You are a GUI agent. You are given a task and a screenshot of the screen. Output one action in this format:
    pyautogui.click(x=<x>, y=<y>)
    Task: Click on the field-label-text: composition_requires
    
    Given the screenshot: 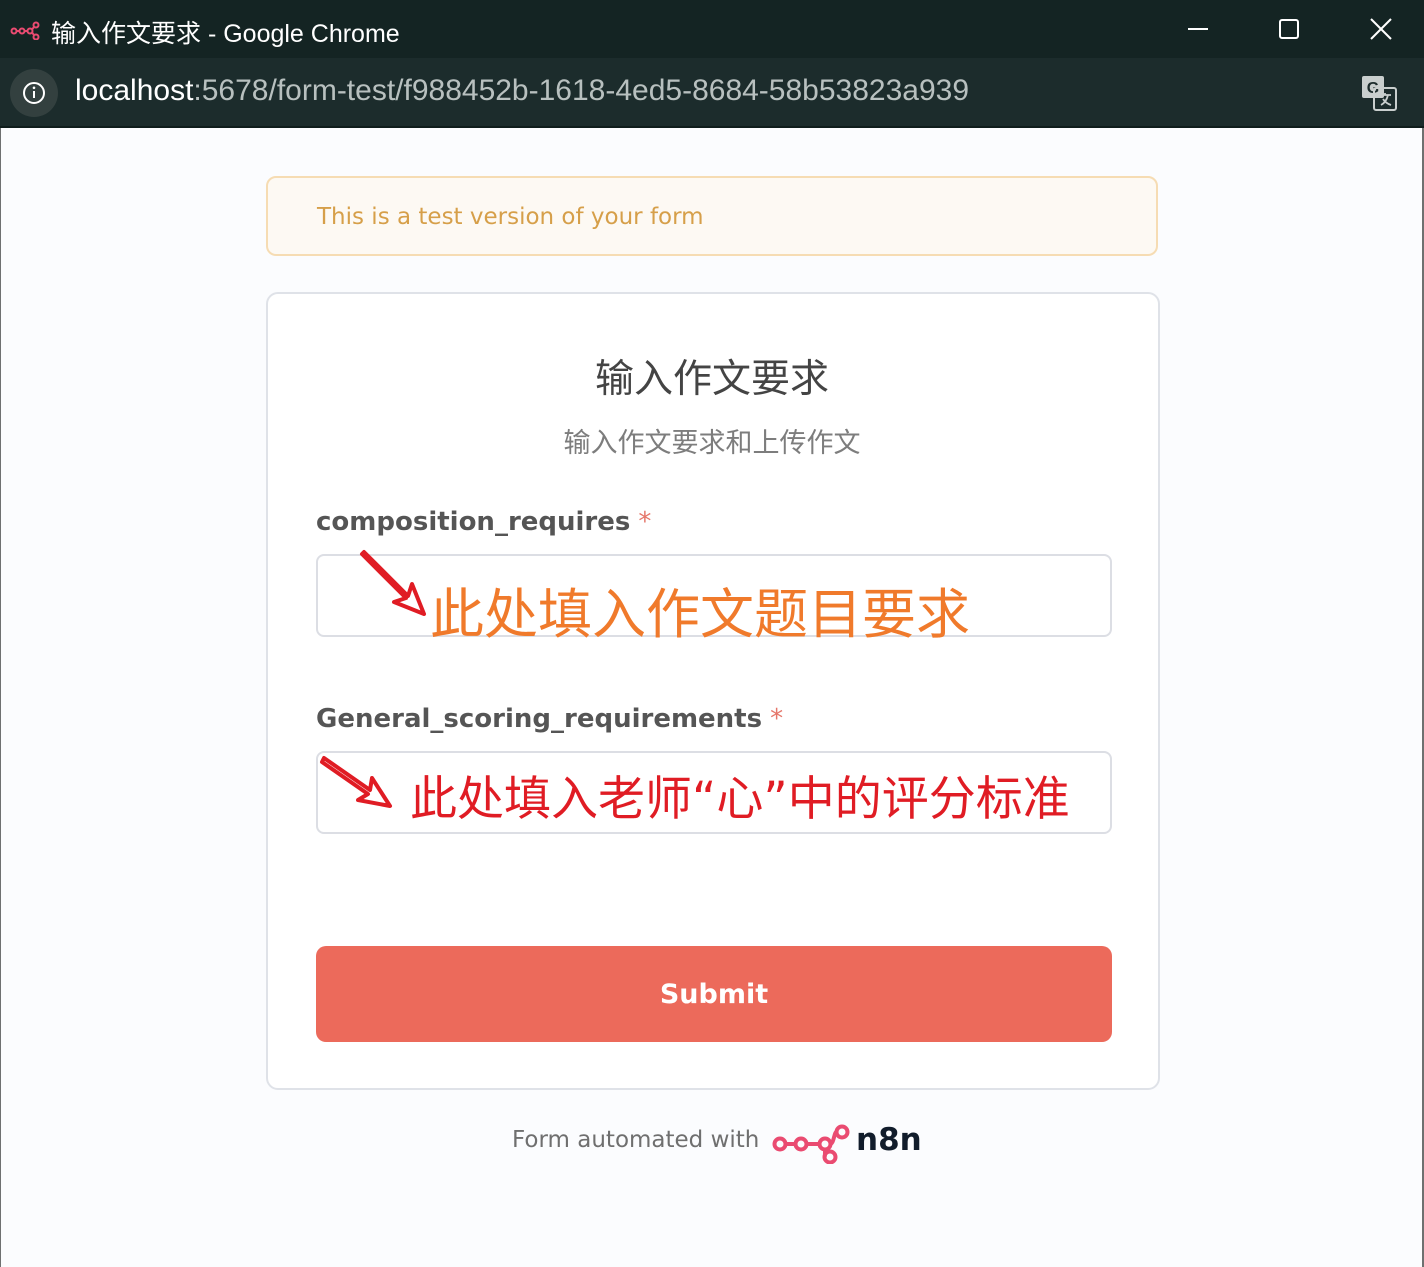 What is the action you would take?
    pyautogui.click(x=473, y=522)
    